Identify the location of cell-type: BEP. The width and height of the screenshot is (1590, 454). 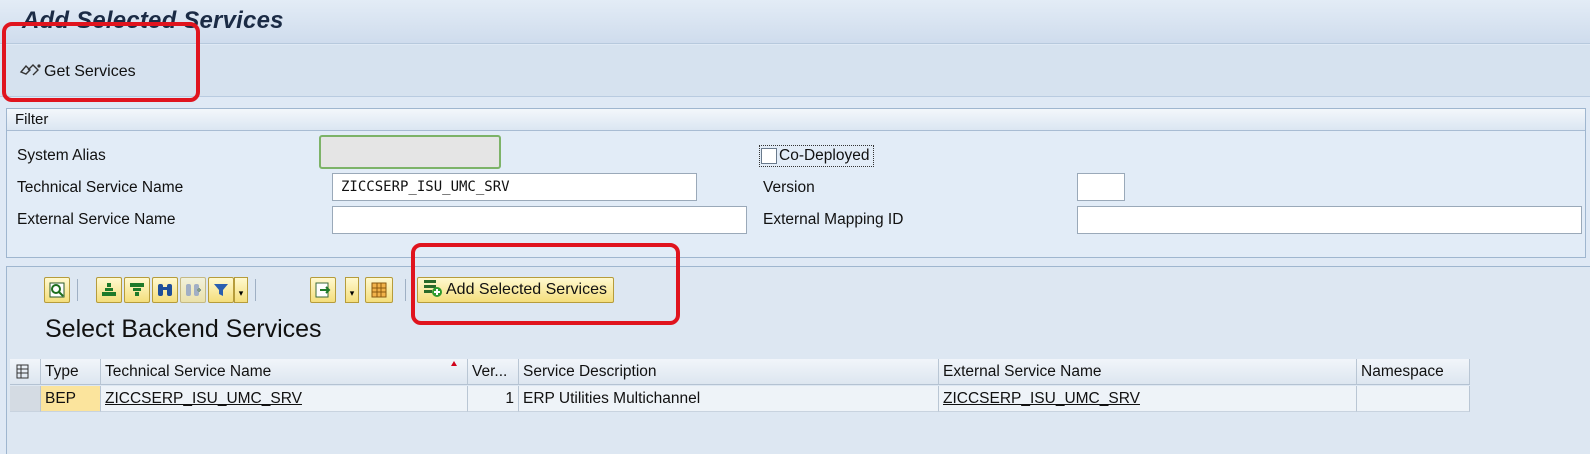
(71, 399).